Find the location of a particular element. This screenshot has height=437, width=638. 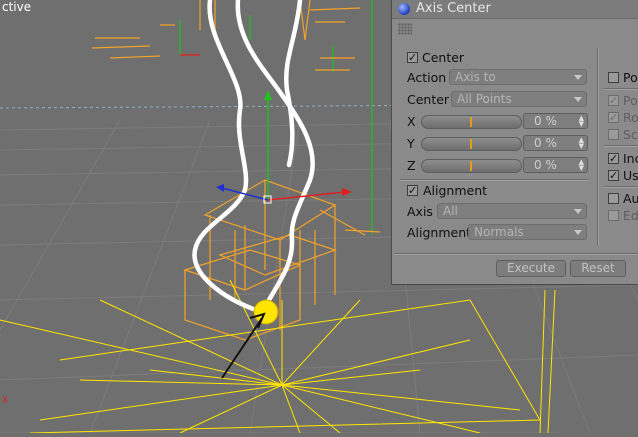

alignment-mode-label: Alignment is located at coordinates (439, 232).